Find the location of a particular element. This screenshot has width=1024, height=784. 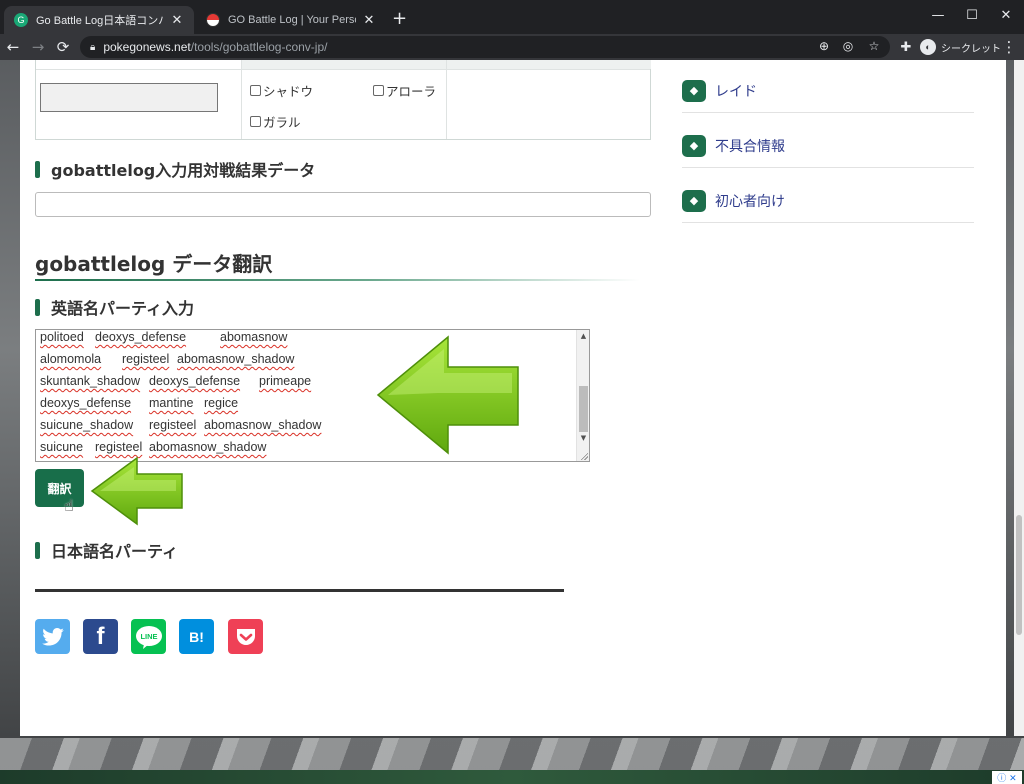

section-divider is located at coordinates (299, 590).